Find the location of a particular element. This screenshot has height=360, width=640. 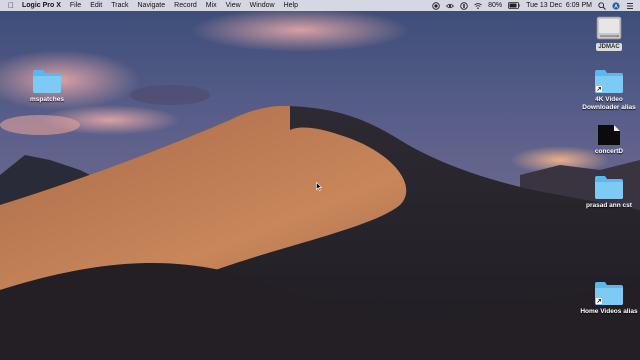

mouse-cursor-icon is located at coordinates (319, 186).